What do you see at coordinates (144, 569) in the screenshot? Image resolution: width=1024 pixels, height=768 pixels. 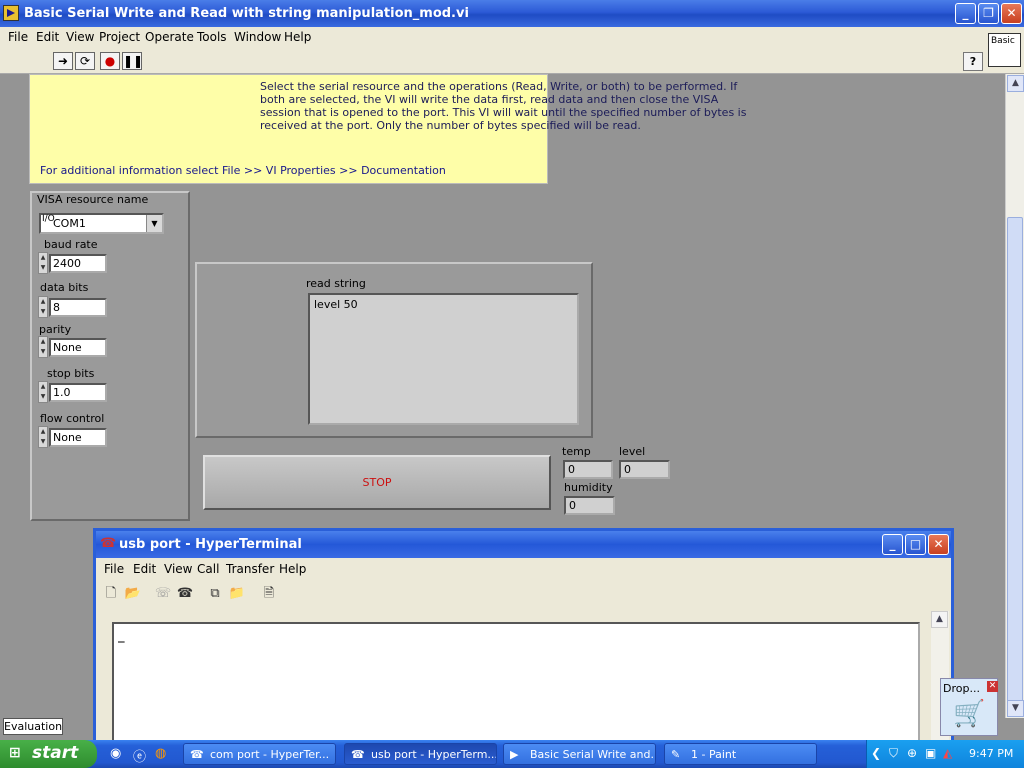 I see `ht-menu-edit: Edit` at bounding box center [144, 569].